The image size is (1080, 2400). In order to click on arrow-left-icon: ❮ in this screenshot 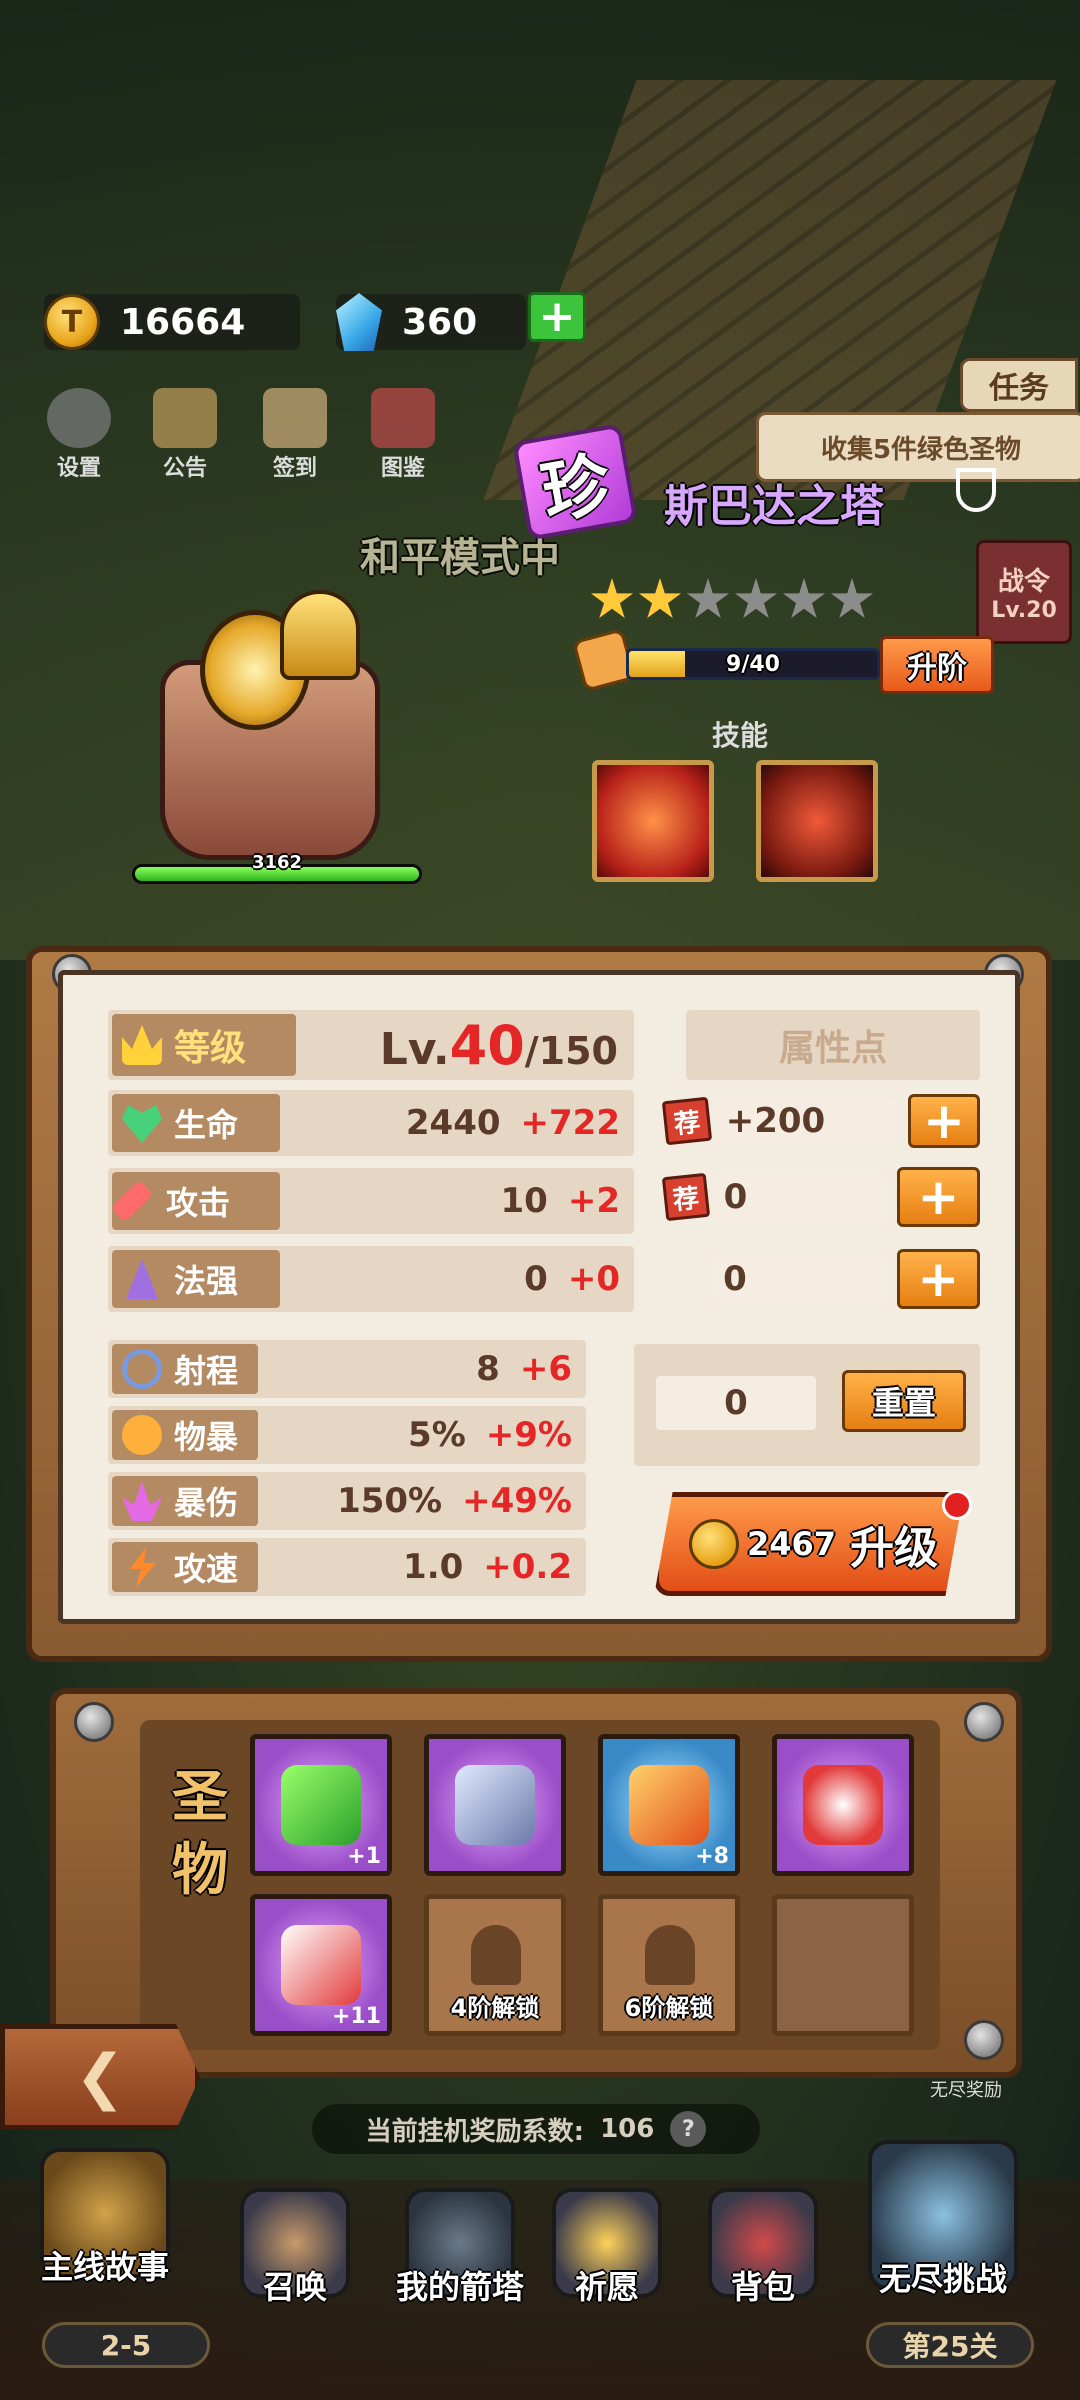, I will do `click(100, 2077)`.